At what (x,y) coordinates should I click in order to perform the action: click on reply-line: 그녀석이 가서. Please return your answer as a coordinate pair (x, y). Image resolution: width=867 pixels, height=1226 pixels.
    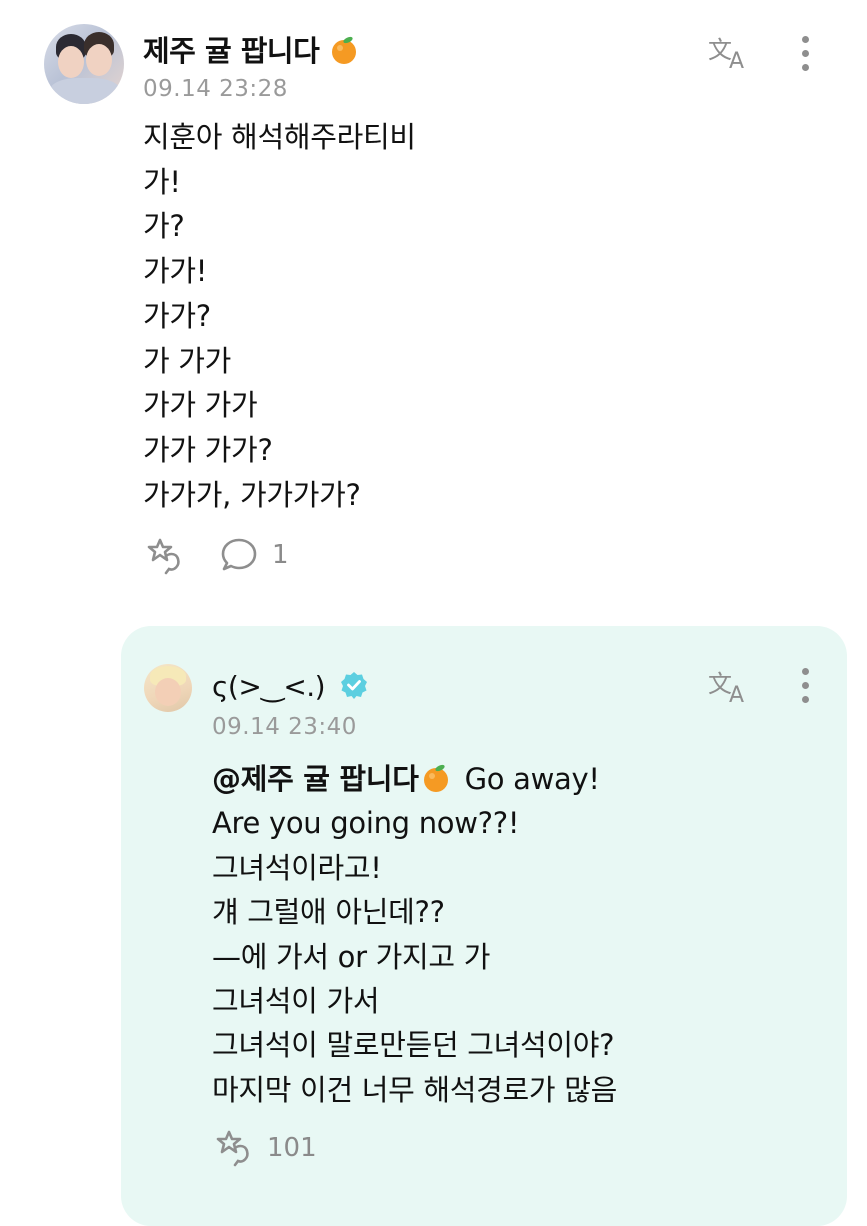
    Looking at the image, I should click on (296, 1001).